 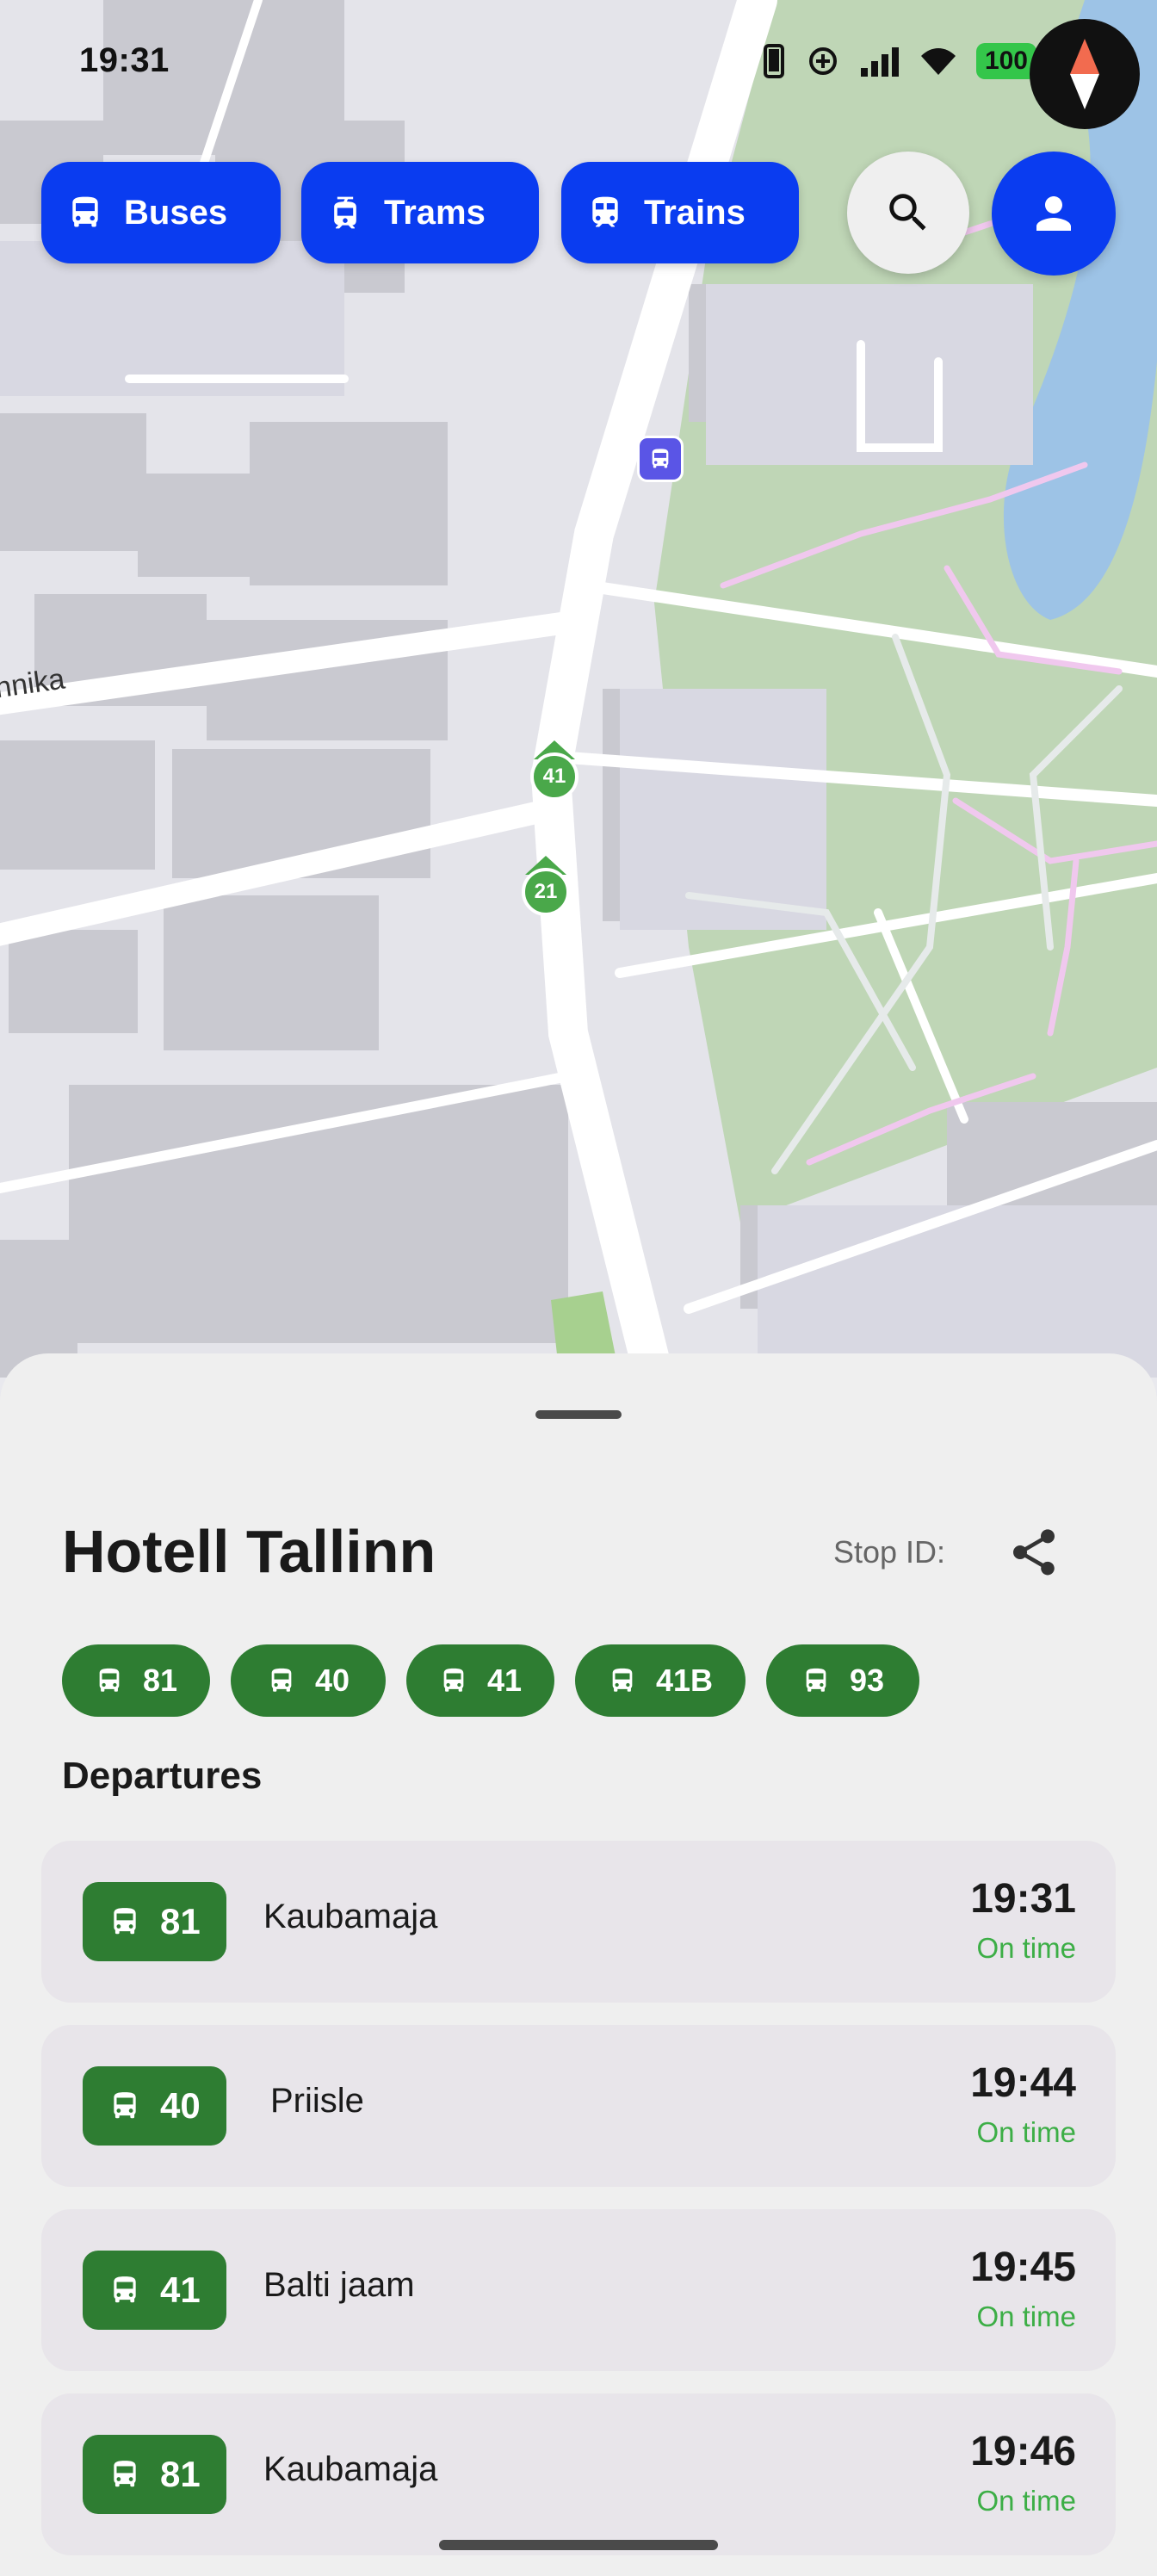 I want to click on departure-line: 41, so click(x=181, y=2289).